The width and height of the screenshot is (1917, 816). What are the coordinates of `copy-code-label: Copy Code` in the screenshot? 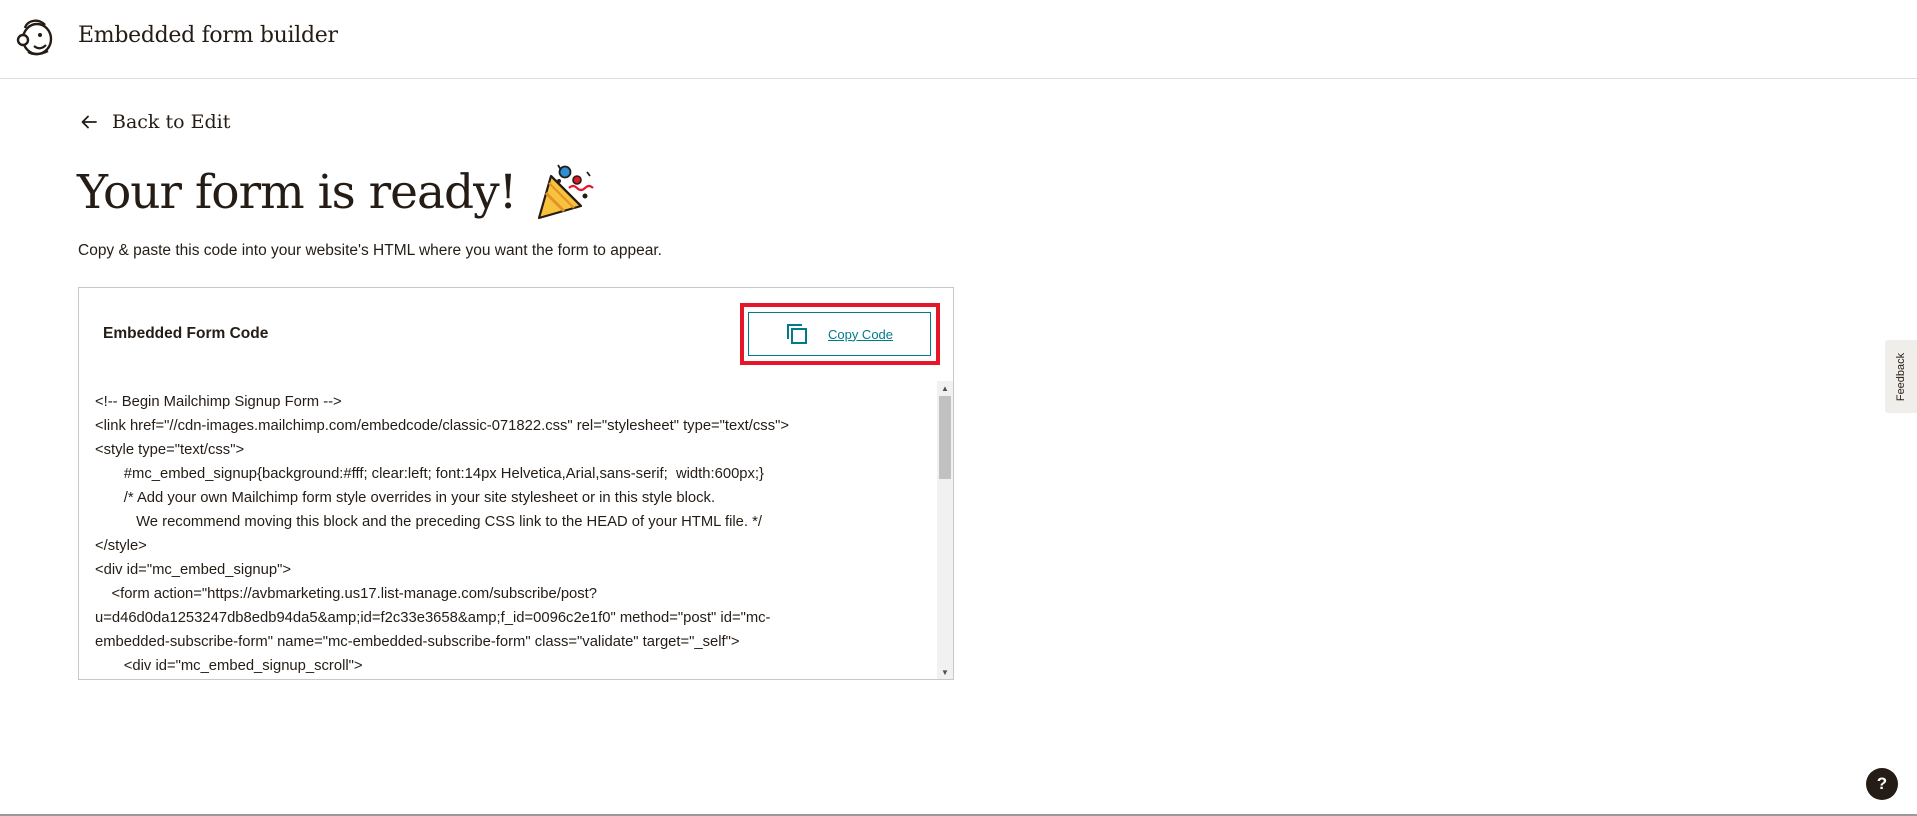 It's located at (860, 334).